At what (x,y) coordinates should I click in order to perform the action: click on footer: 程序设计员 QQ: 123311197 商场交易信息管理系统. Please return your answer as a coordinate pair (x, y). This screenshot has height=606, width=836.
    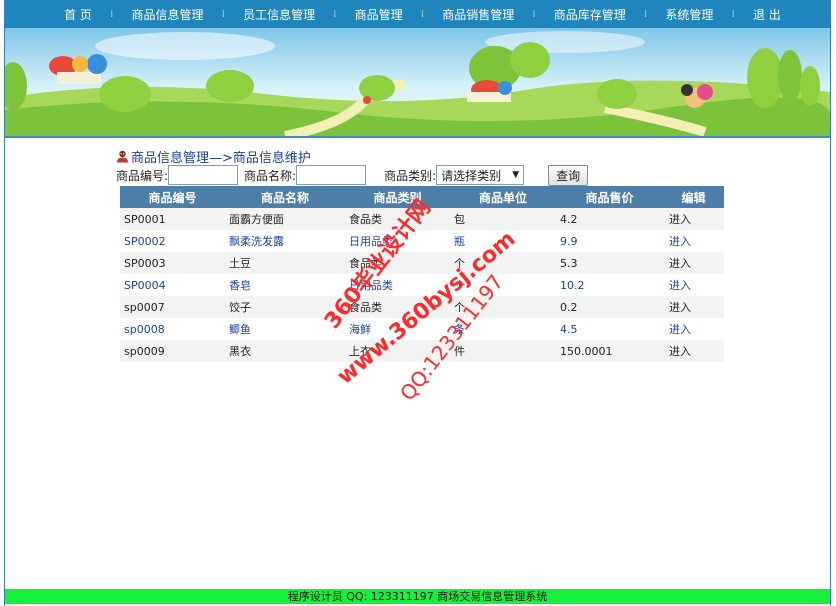
    Looking at the image, I should click on (417, 596).